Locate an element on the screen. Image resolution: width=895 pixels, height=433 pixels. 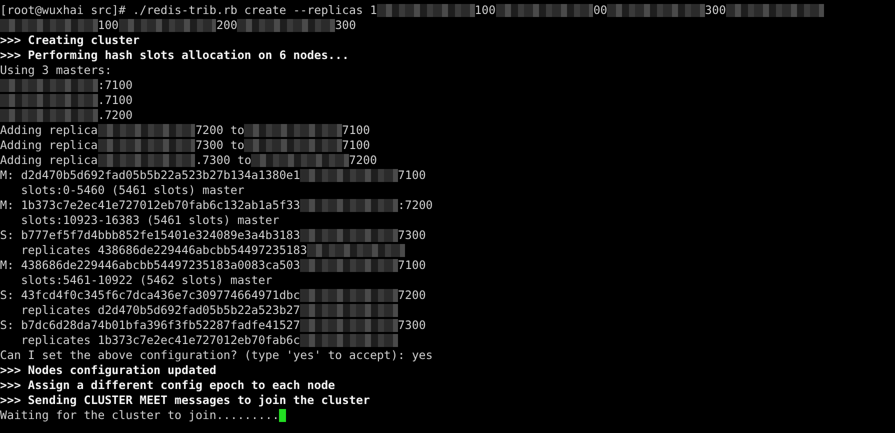
terminal-text: >>> Nodes configuration updated is located at coordinates (108, 370).